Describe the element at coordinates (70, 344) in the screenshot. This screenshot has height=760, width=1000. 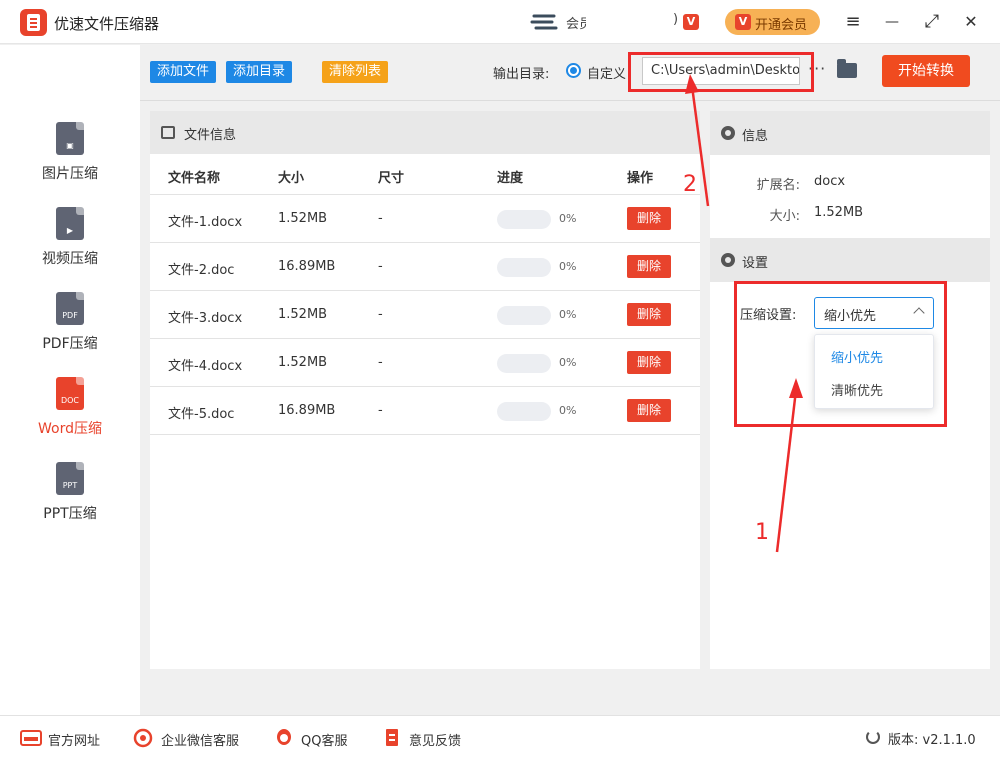
I see `sidebar-item-label: PDF压缩` at that location.